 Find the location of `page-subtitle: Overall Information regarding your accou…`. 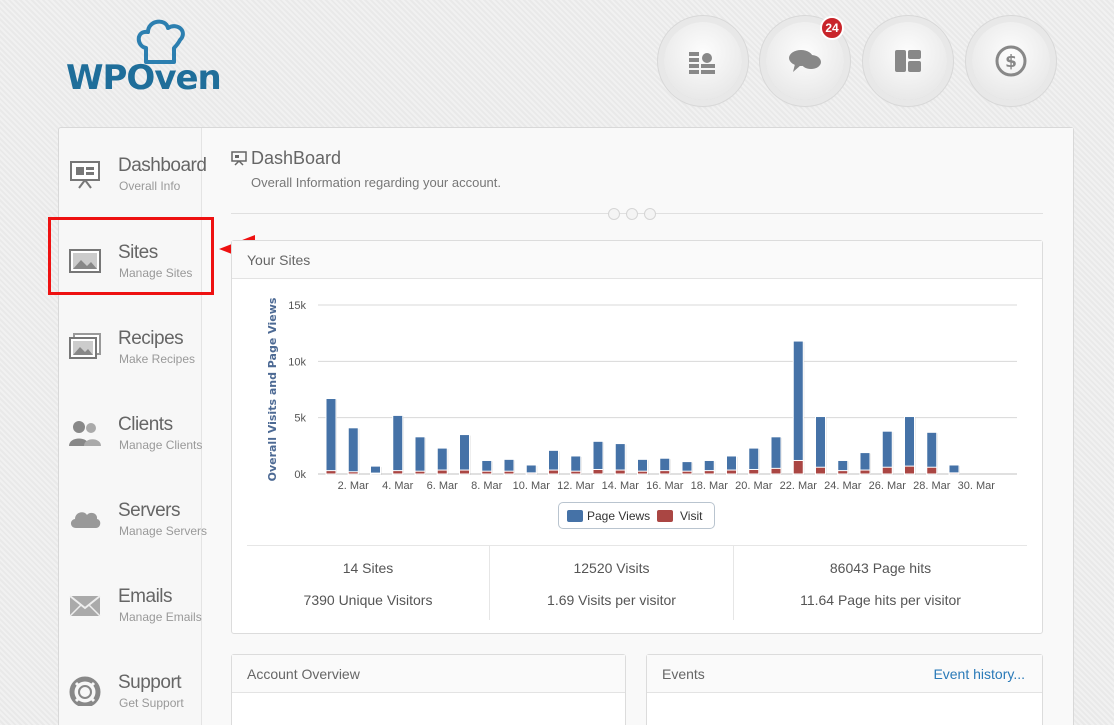

page-subtitle: Overall Information regarding your accou… is located at coordinates (376, 182).